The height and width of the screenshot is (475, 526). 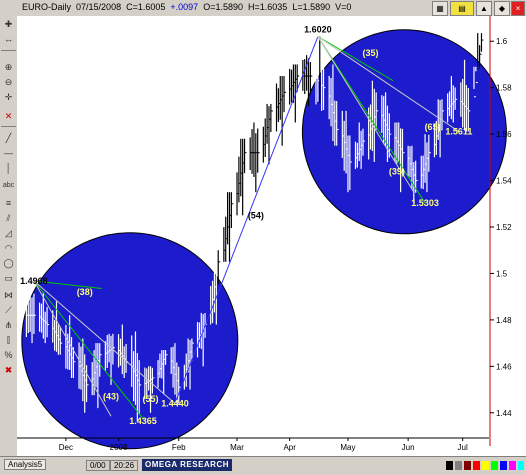 I want to click on annotation-label: 1.4968, so click(x=34, y=281).